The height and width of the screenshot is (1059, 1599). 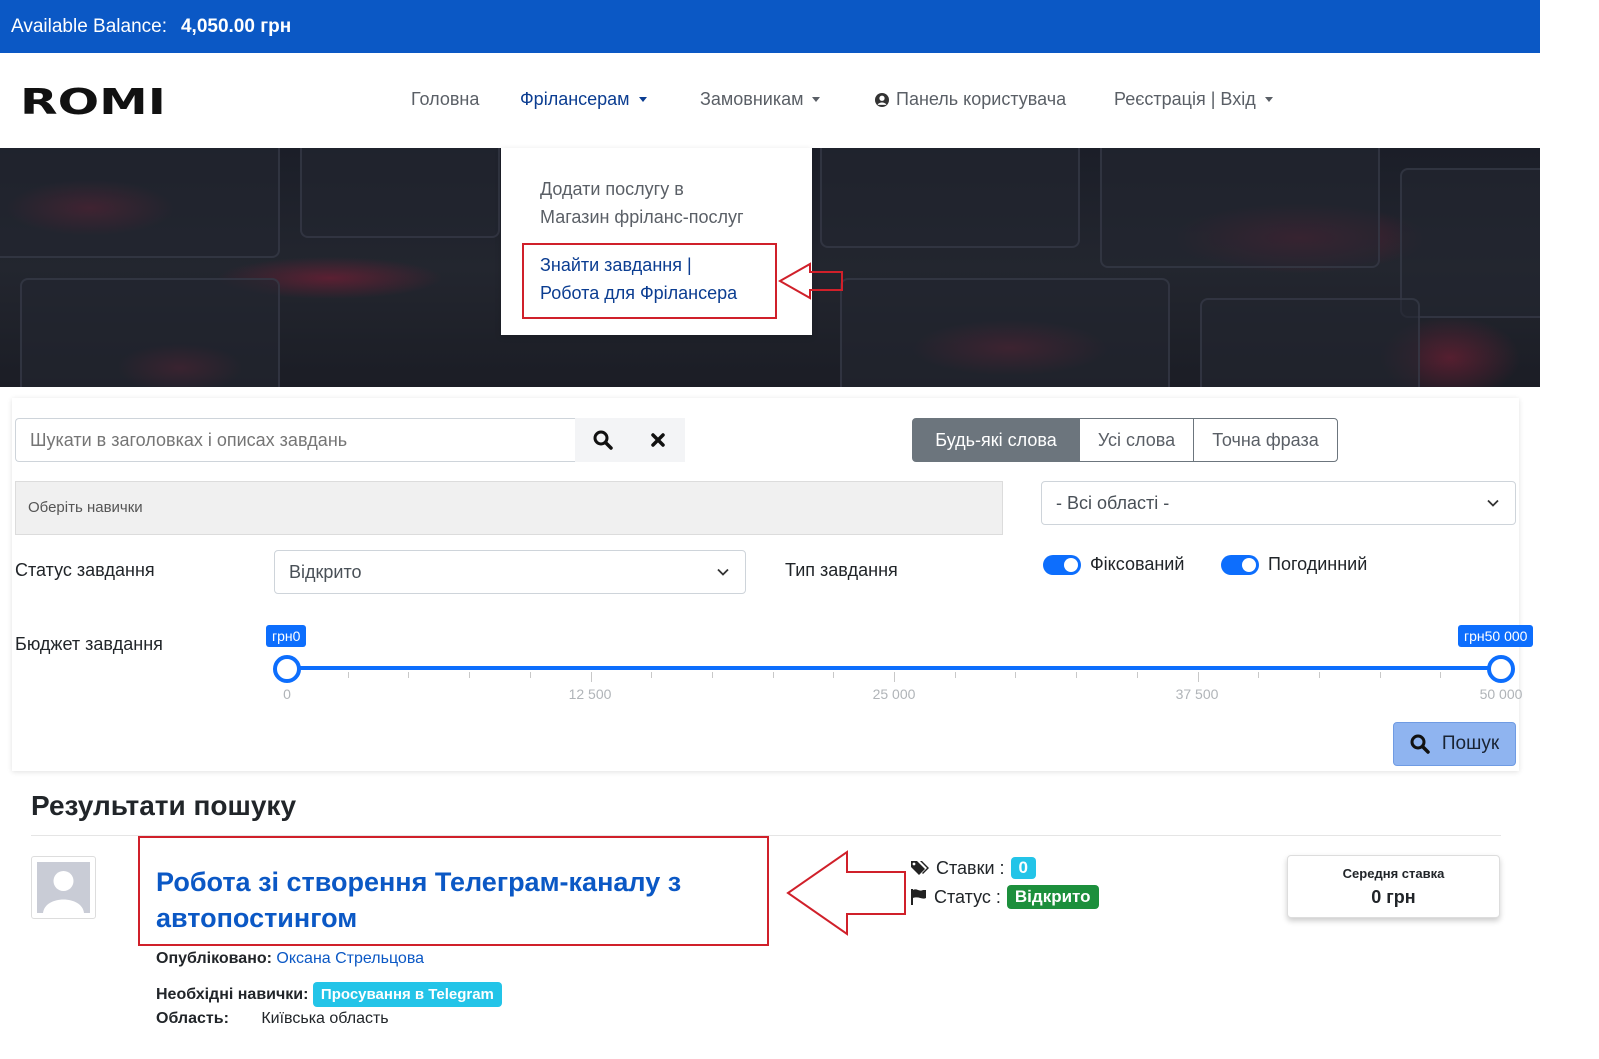 I want to click on job-region: Область: Київська область, so click(x=272, y=1019).